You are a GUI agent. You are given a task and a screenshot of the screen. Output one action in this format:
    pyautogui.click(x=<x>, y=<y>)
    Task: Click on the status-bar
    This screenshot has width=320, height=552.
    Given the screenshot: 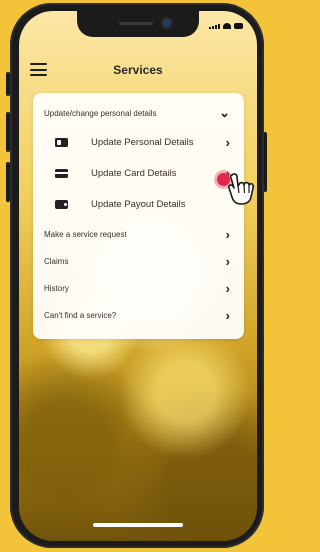 What is the action you would take?
    pyautogui.click(x=226, y=26)
    